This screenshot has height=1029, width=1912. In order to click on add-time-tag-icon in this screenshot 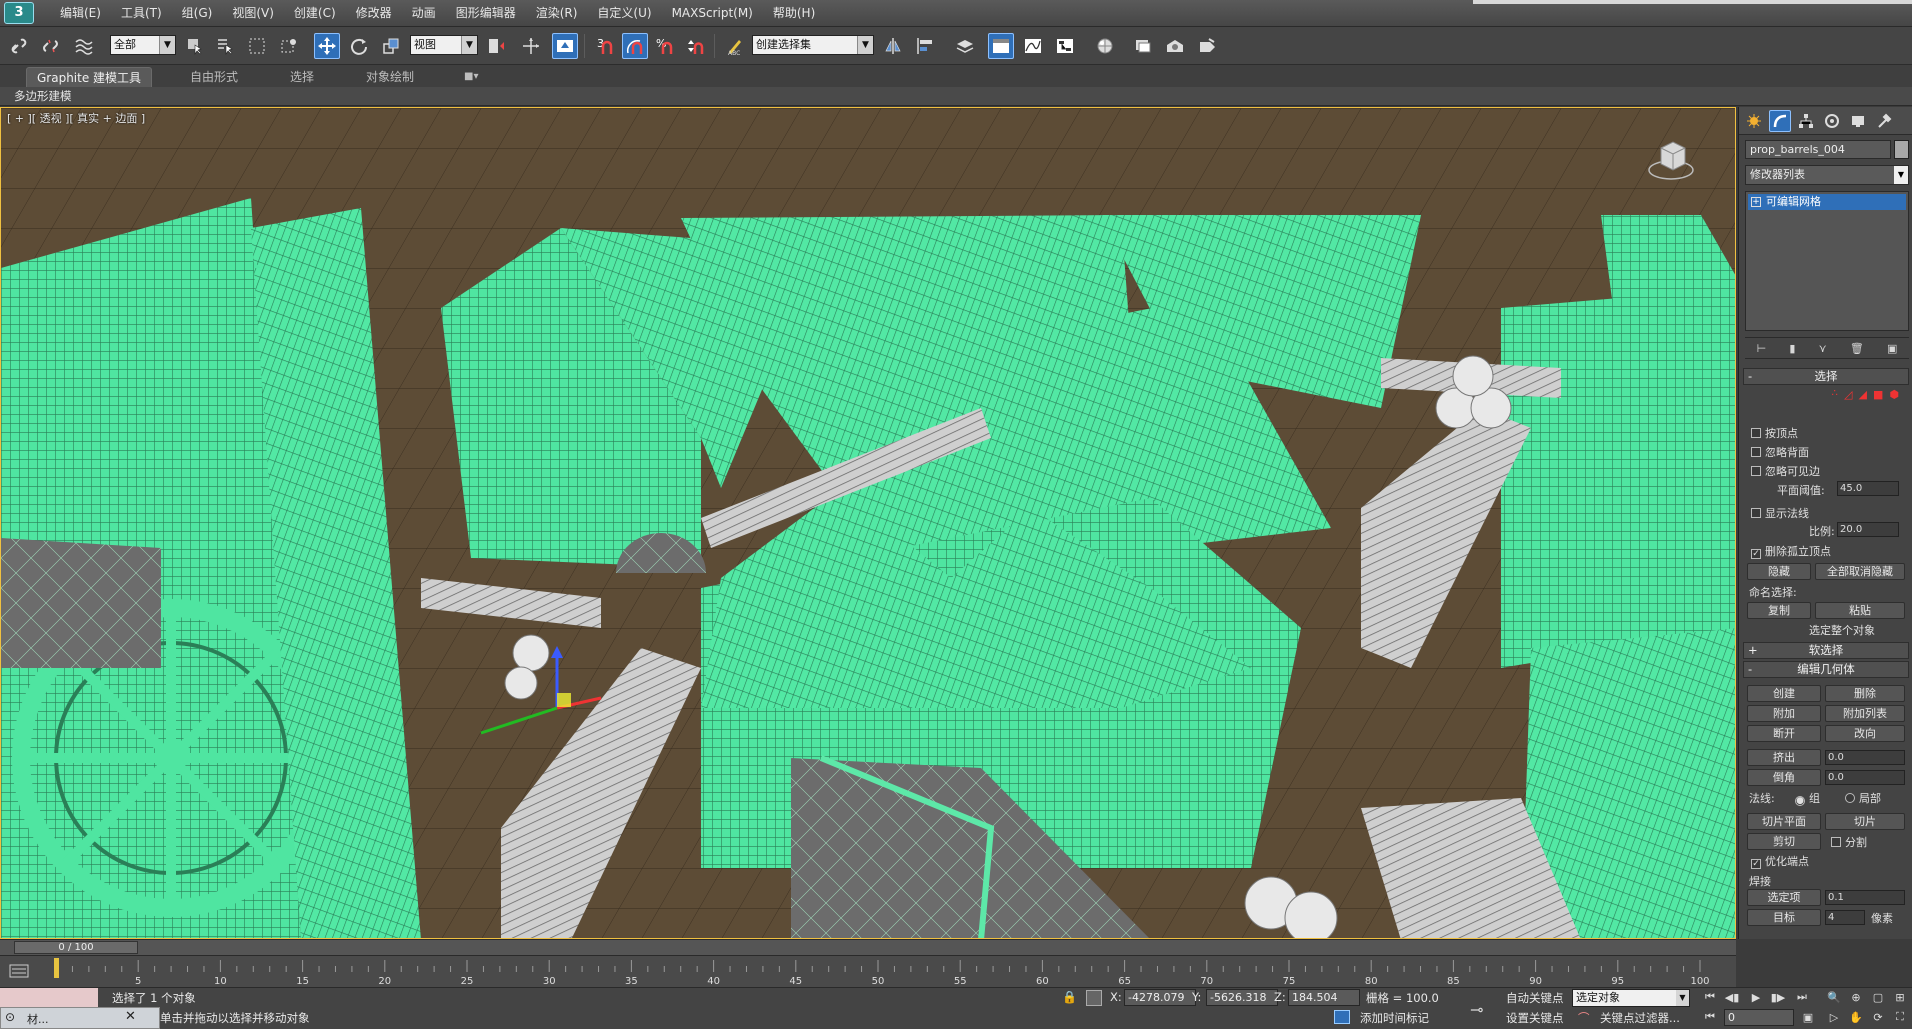, I will do `click(1342, 1017)`.